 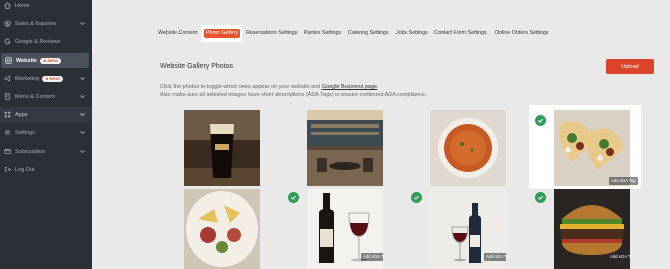 I want to click on charcuterie-photo, so click(x=222, y=229).